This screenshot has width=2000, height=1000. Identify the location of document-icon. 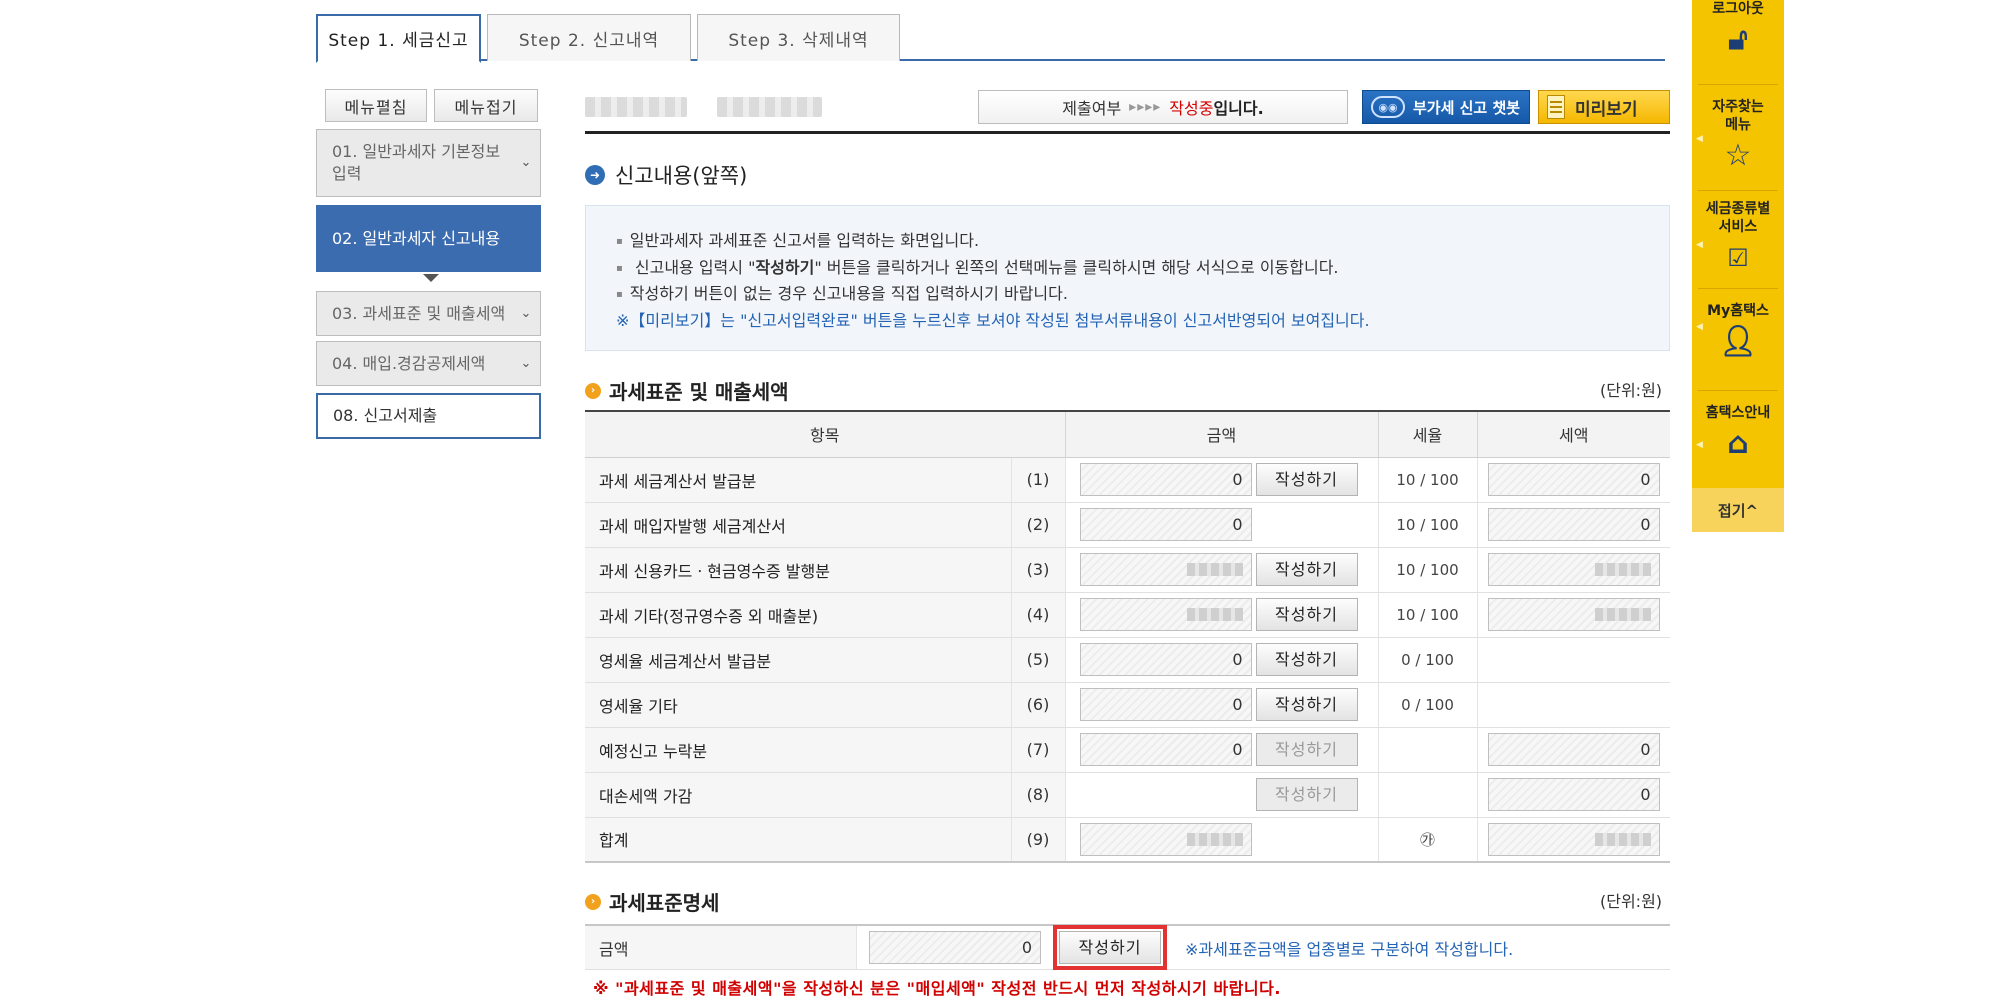
(1556, 107).